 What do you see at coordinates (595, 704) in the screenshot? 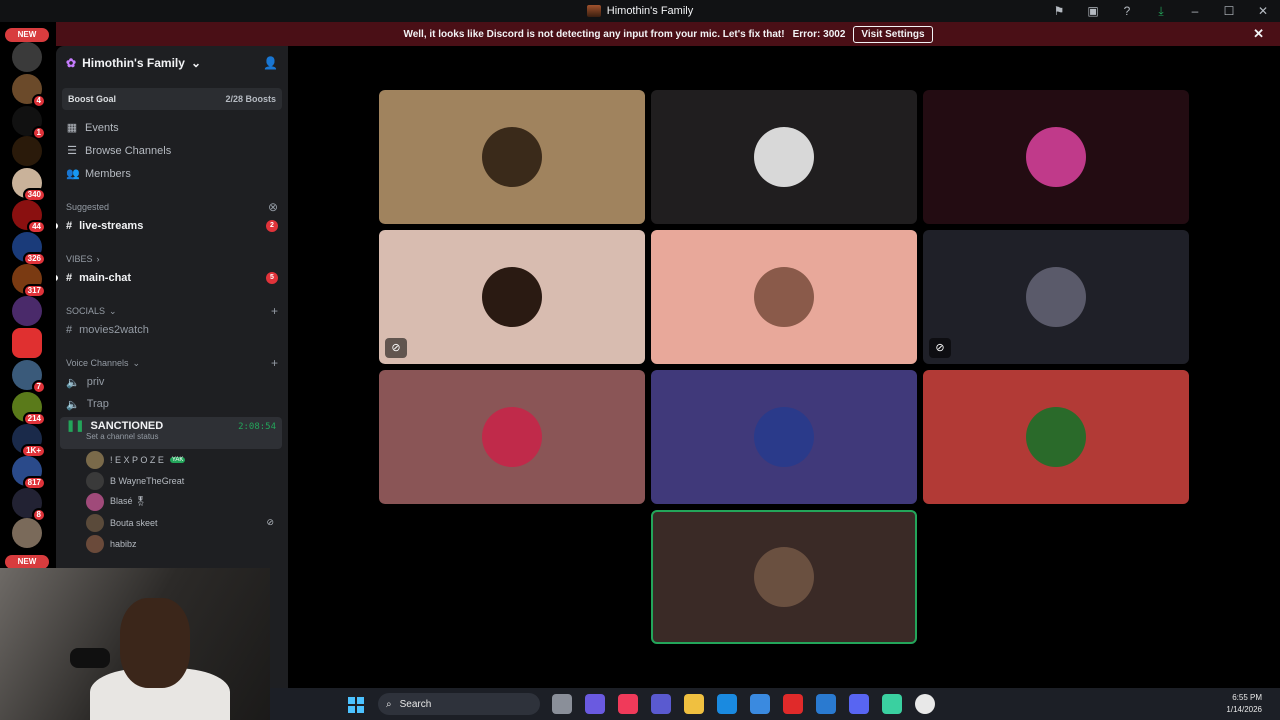
I see `copilot-icon` at bounding box center [595, 704].